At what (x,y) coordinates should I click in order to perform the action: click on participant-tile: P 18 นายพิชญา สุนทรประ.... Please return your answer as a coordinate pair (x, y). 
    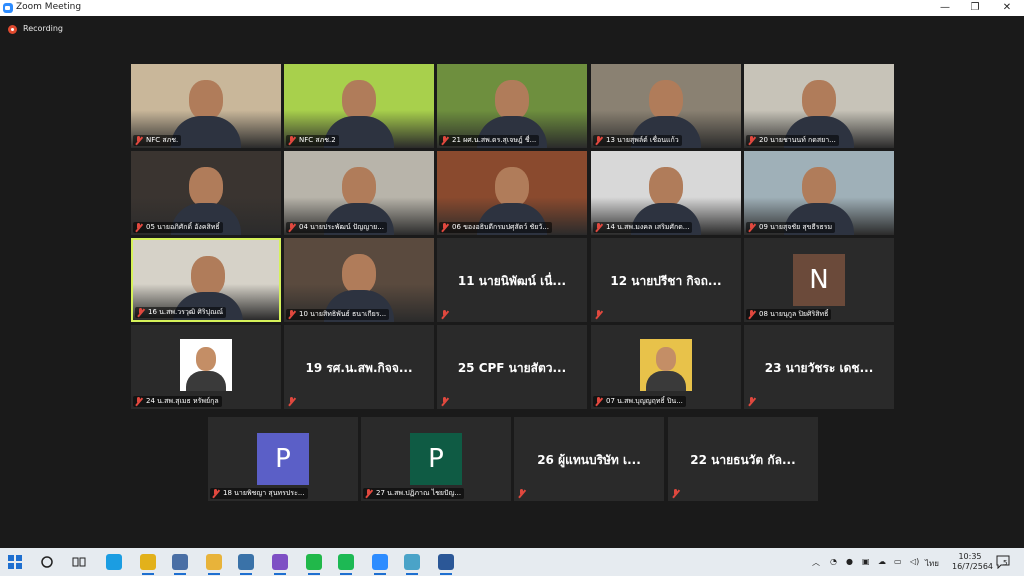
    Looking at the image, I should click on (283, 459).